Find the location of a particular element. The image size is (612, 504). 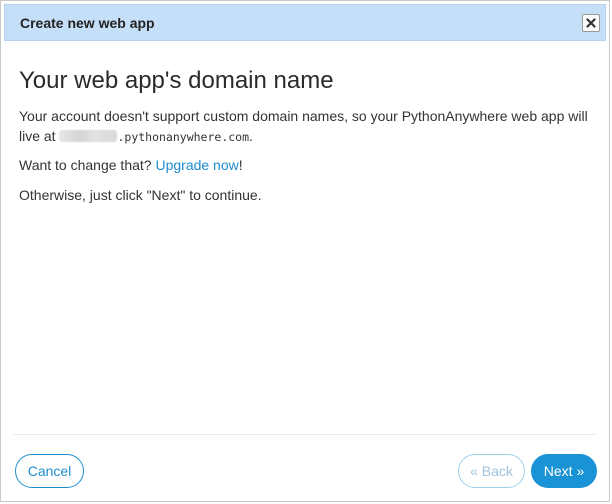

domain-suffix: .pythonanywhere.com is located at coordinates (183, 137).